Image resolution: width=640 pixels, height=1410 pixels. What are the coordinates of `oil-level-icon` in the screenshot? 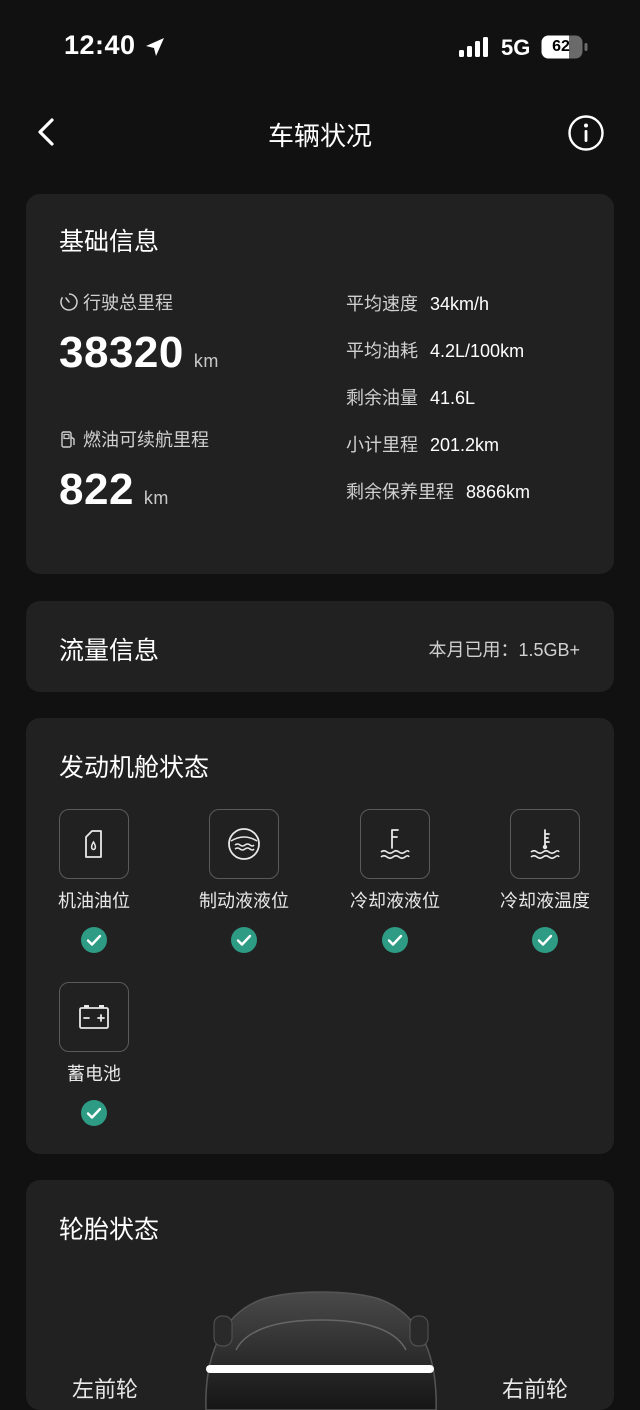 It's located at (93, 844).